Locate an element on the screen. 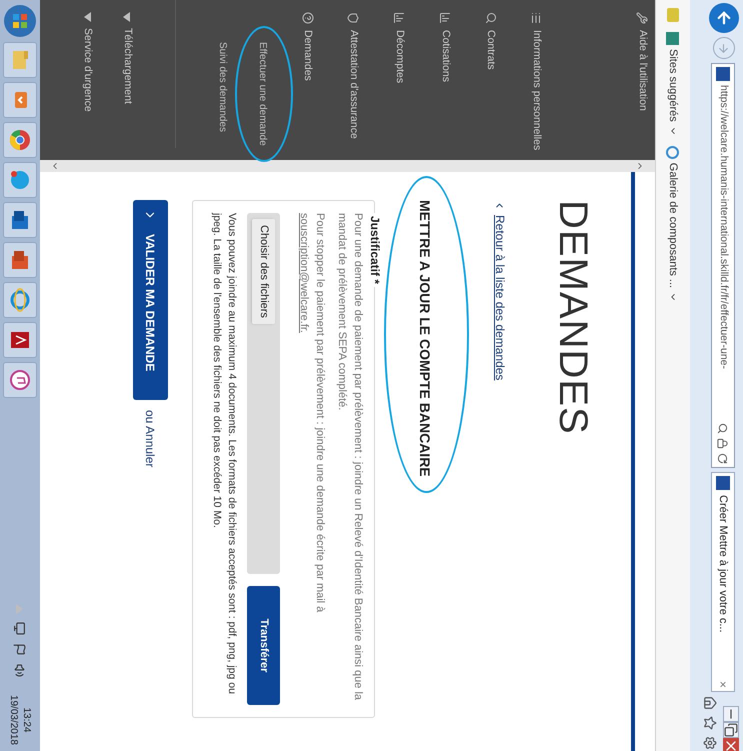  close-icon is located at coordinates (731, 744).